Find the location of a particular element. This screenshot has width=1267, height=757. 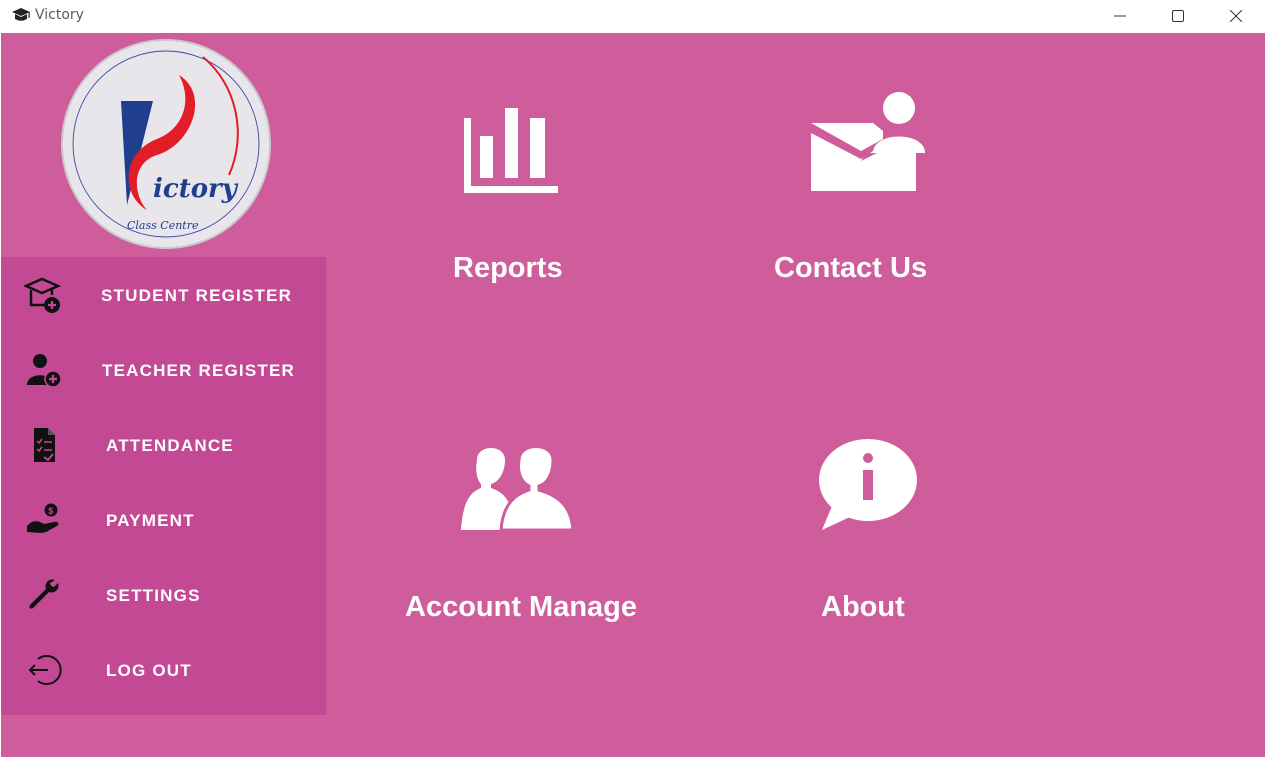

logout-icon is located at coordinates (44, 670).